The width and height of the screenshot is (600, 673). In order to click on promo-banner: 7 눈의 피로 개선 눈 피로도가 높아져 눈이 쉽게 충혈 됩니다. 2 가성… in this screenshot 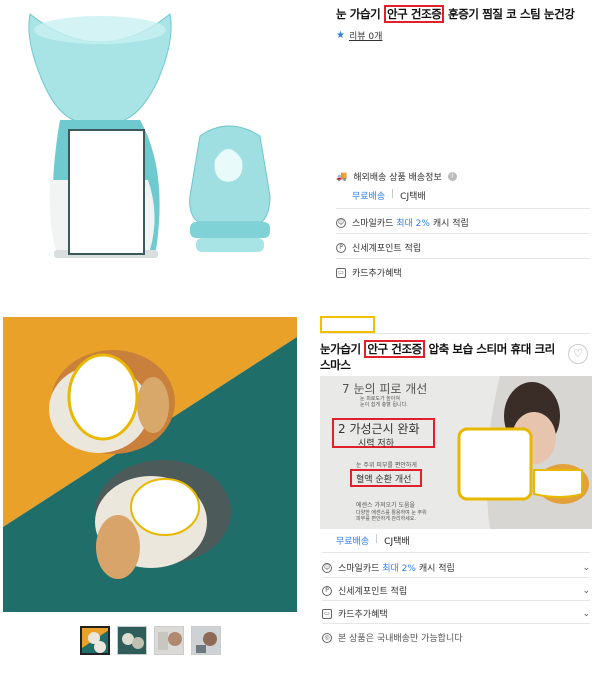, I will do `click(456, 452)`.